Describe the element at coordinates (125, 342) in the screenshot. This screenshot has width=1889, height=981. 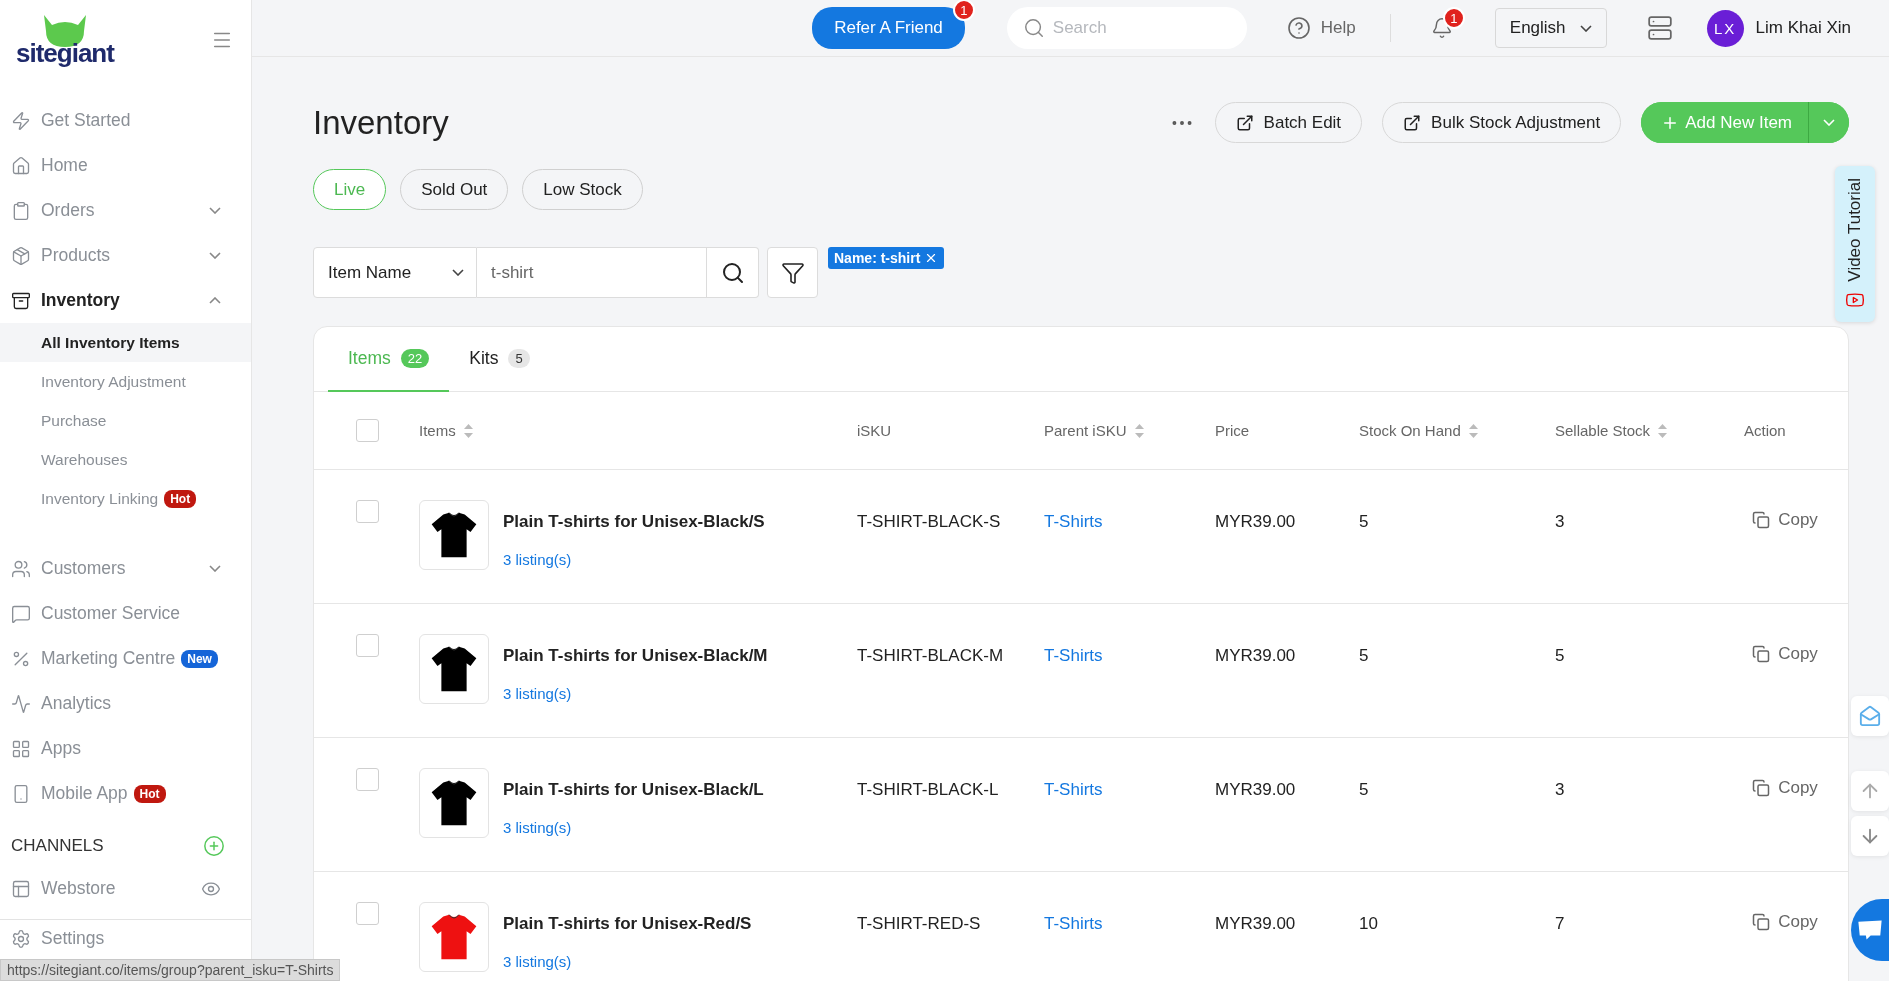
I see `nav-subitem: All Inventory Items` at that location.